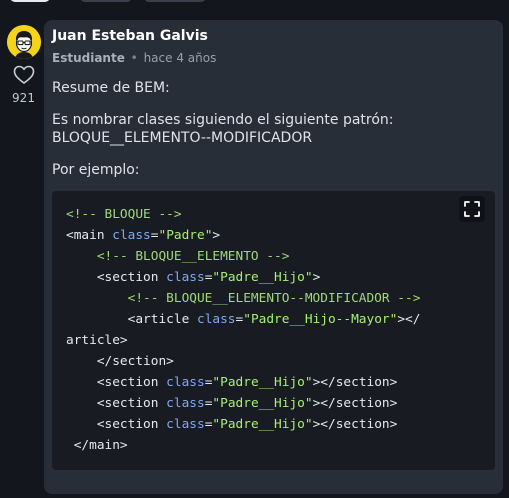 This screenshot has width=509, height=498. I want to click on code-comment-token: <!-- BLOQUE__ELEMENTO--MODIFICADOR -->, so click(274, 298).